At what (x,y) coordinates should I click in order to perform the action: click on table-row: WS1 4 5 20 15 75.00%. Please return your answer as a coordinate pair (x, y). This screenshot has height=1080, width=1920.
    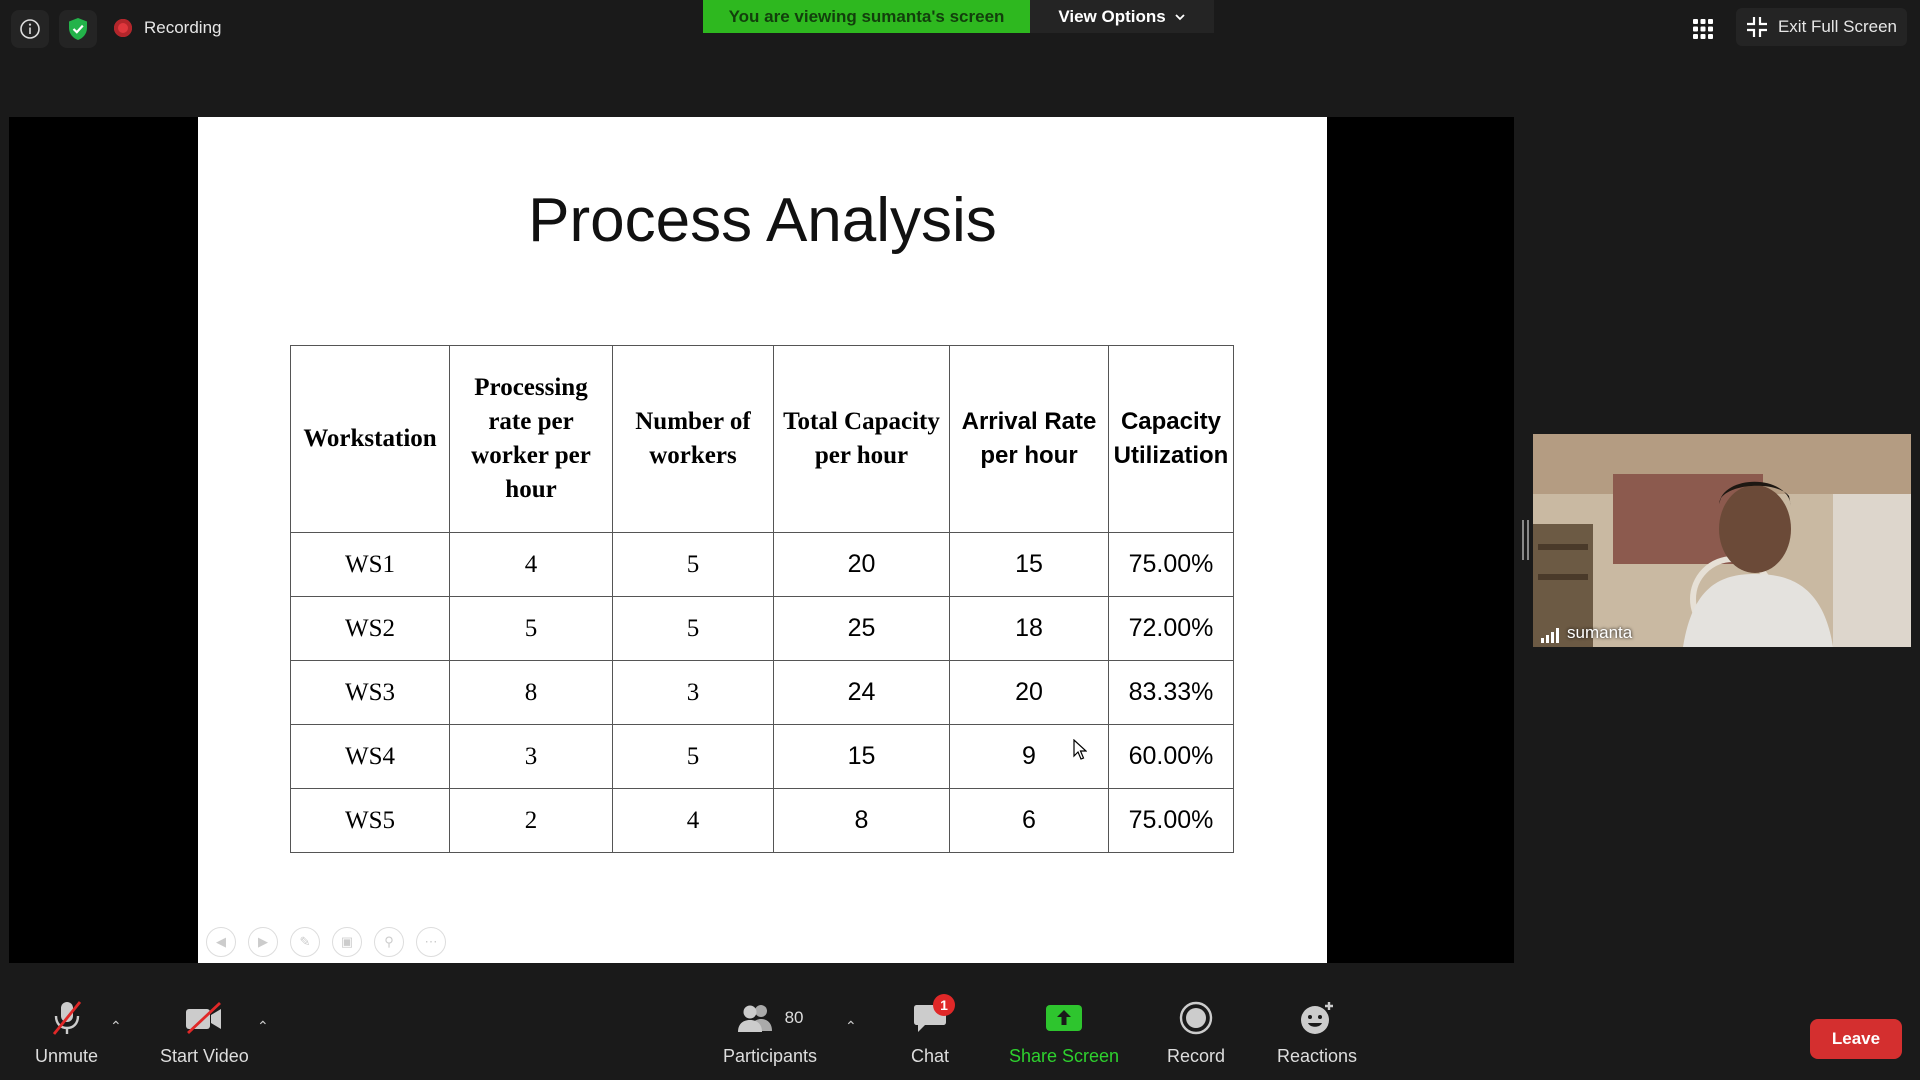
    Looking at the image, I should click on (762, 564).